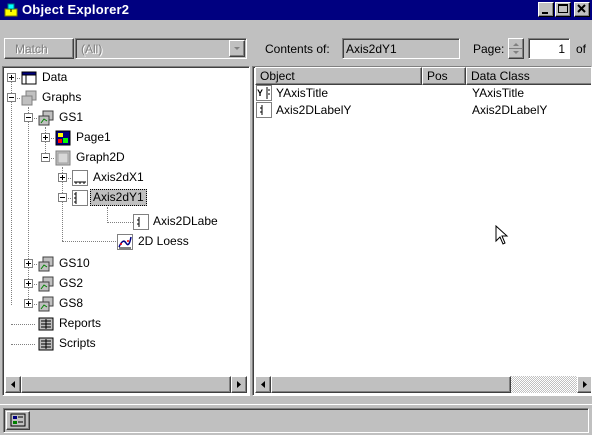  I want to click on match-button: Match, so click(39, 48).